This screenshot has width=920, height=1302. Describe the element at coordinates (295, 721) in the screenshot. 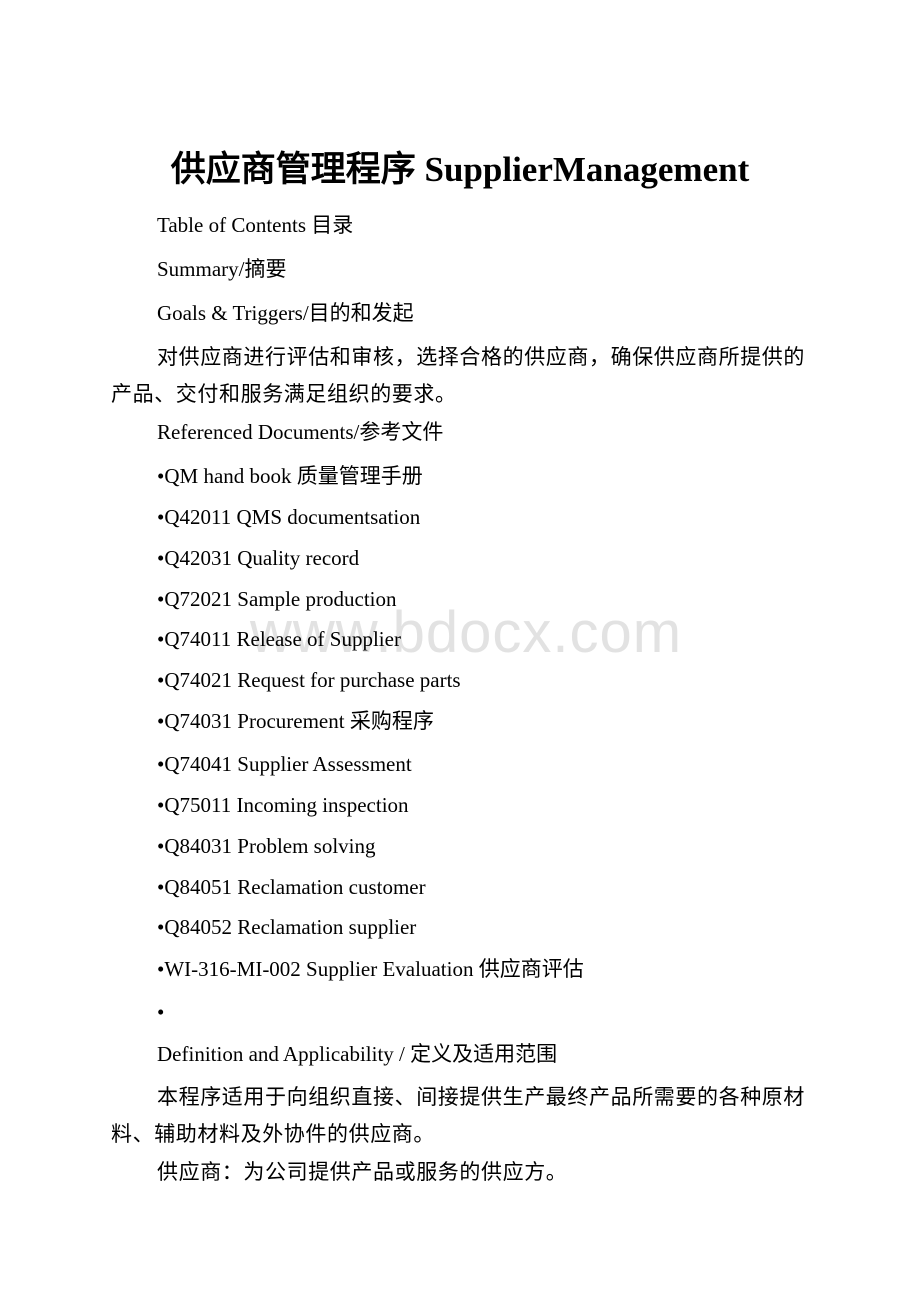

I see `reference-item: •Q74031 Procurement 采购程序` at that location.